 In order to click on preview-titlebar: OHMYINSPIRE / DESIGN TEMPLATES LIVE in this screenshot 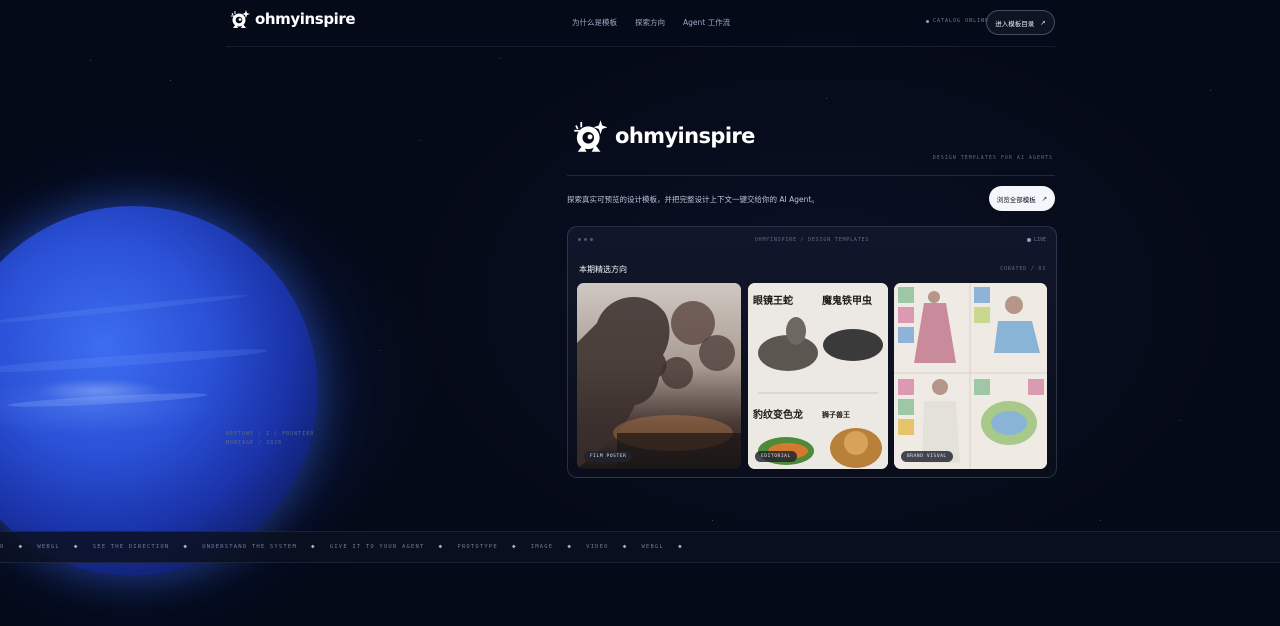, I will do `click(812, 240)`.